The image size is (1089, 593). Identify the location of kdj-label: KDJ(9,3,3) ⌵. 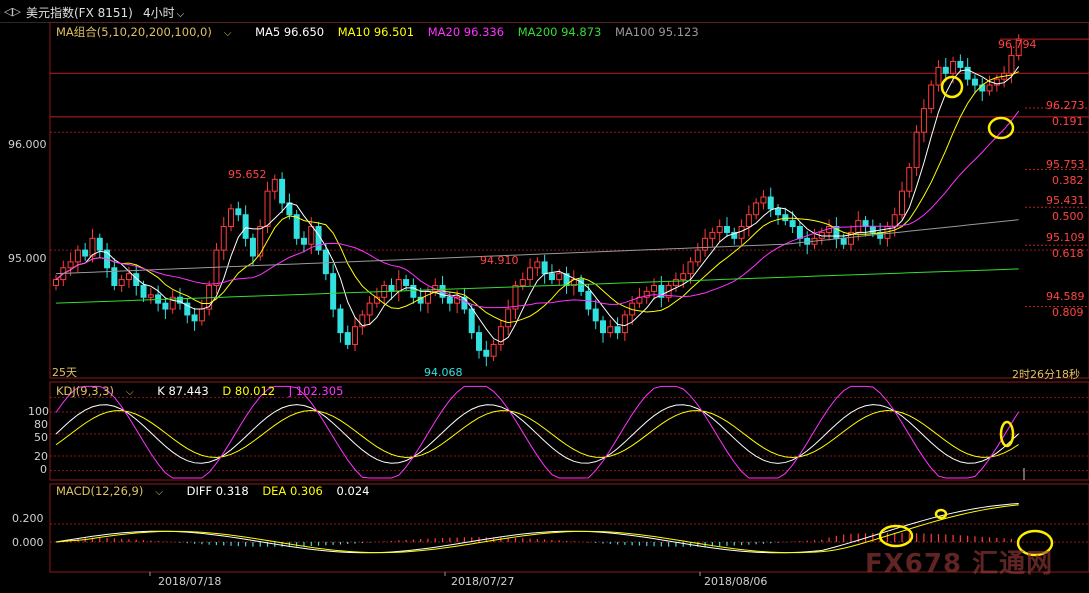
(100, 391).